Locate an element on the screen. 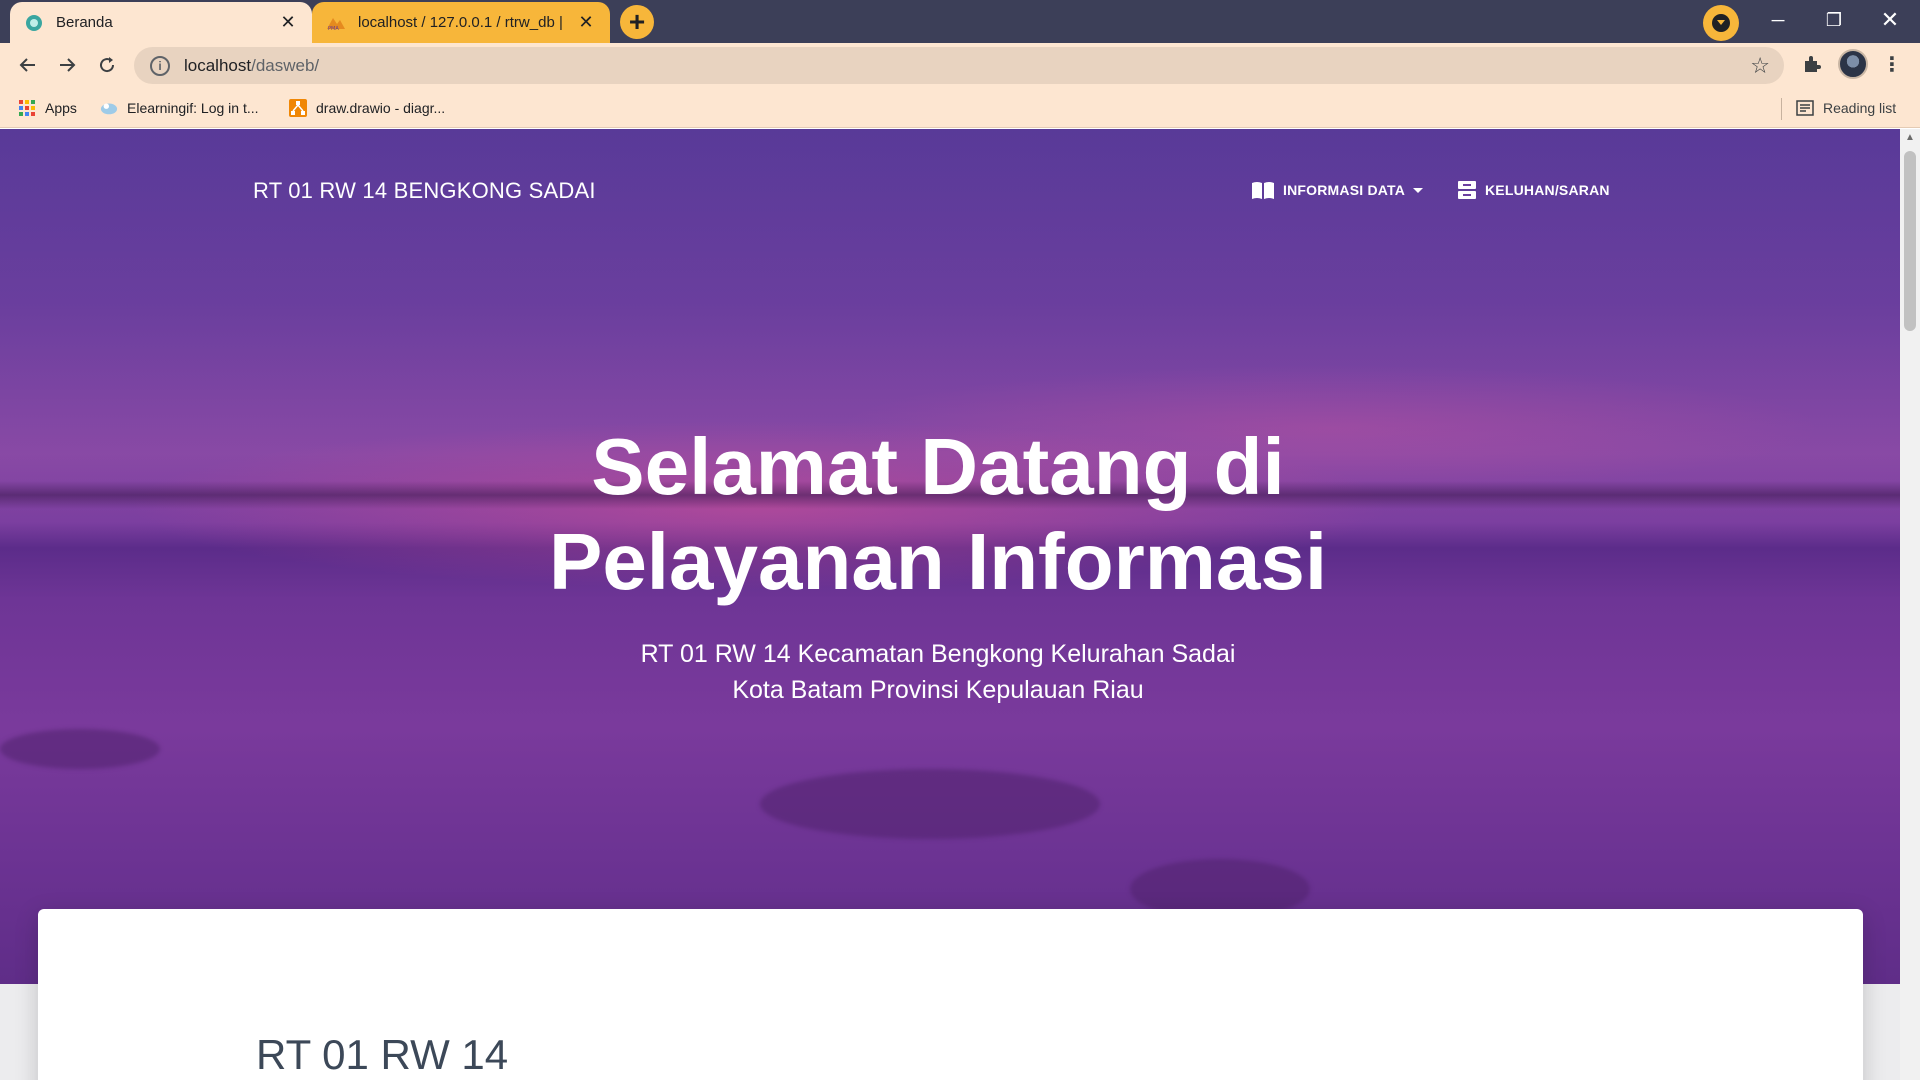 The image size is (1920, 1080). reading-list-label: Reading list is located at coordinates (1860, 108).